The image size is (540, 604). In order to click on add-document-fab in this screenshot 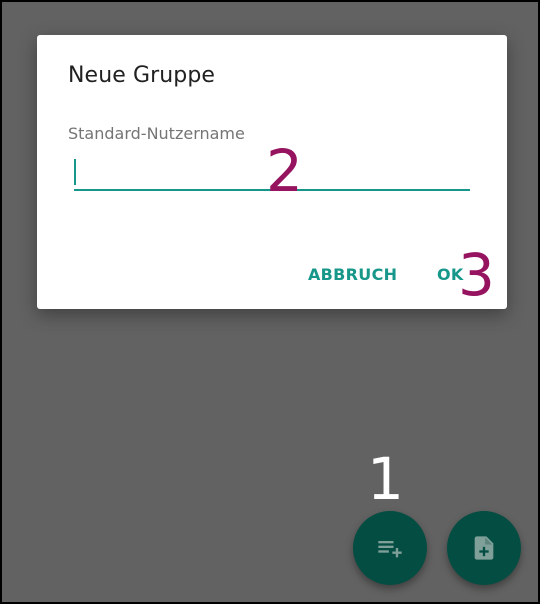, I will do `click(484, 548)`.